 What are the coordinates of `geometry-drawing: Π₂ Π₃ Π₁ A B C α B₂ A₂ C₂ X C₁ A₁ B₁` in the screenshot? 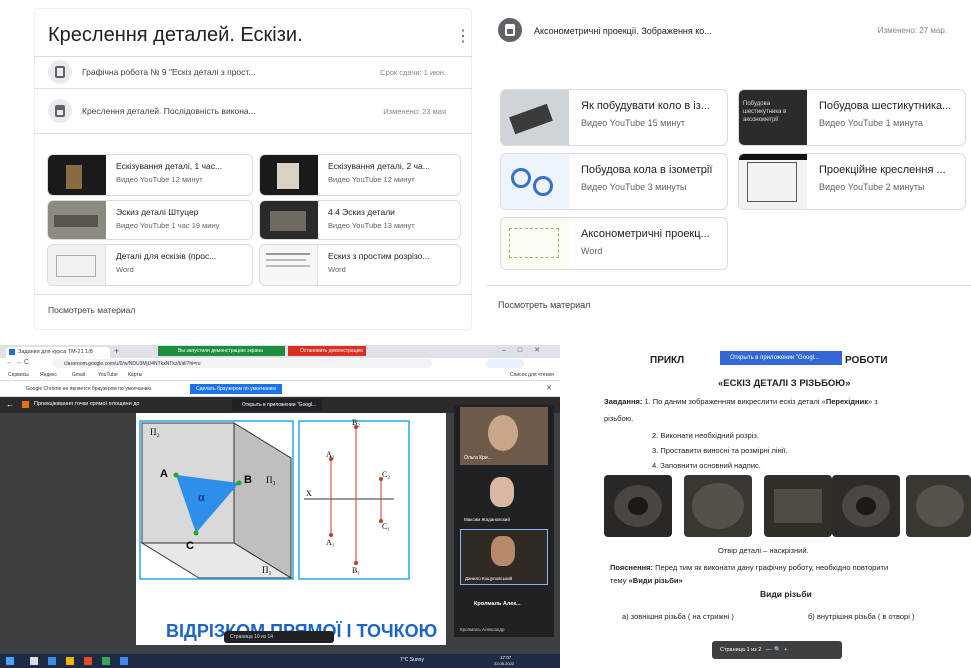 It's located at (274, 499).